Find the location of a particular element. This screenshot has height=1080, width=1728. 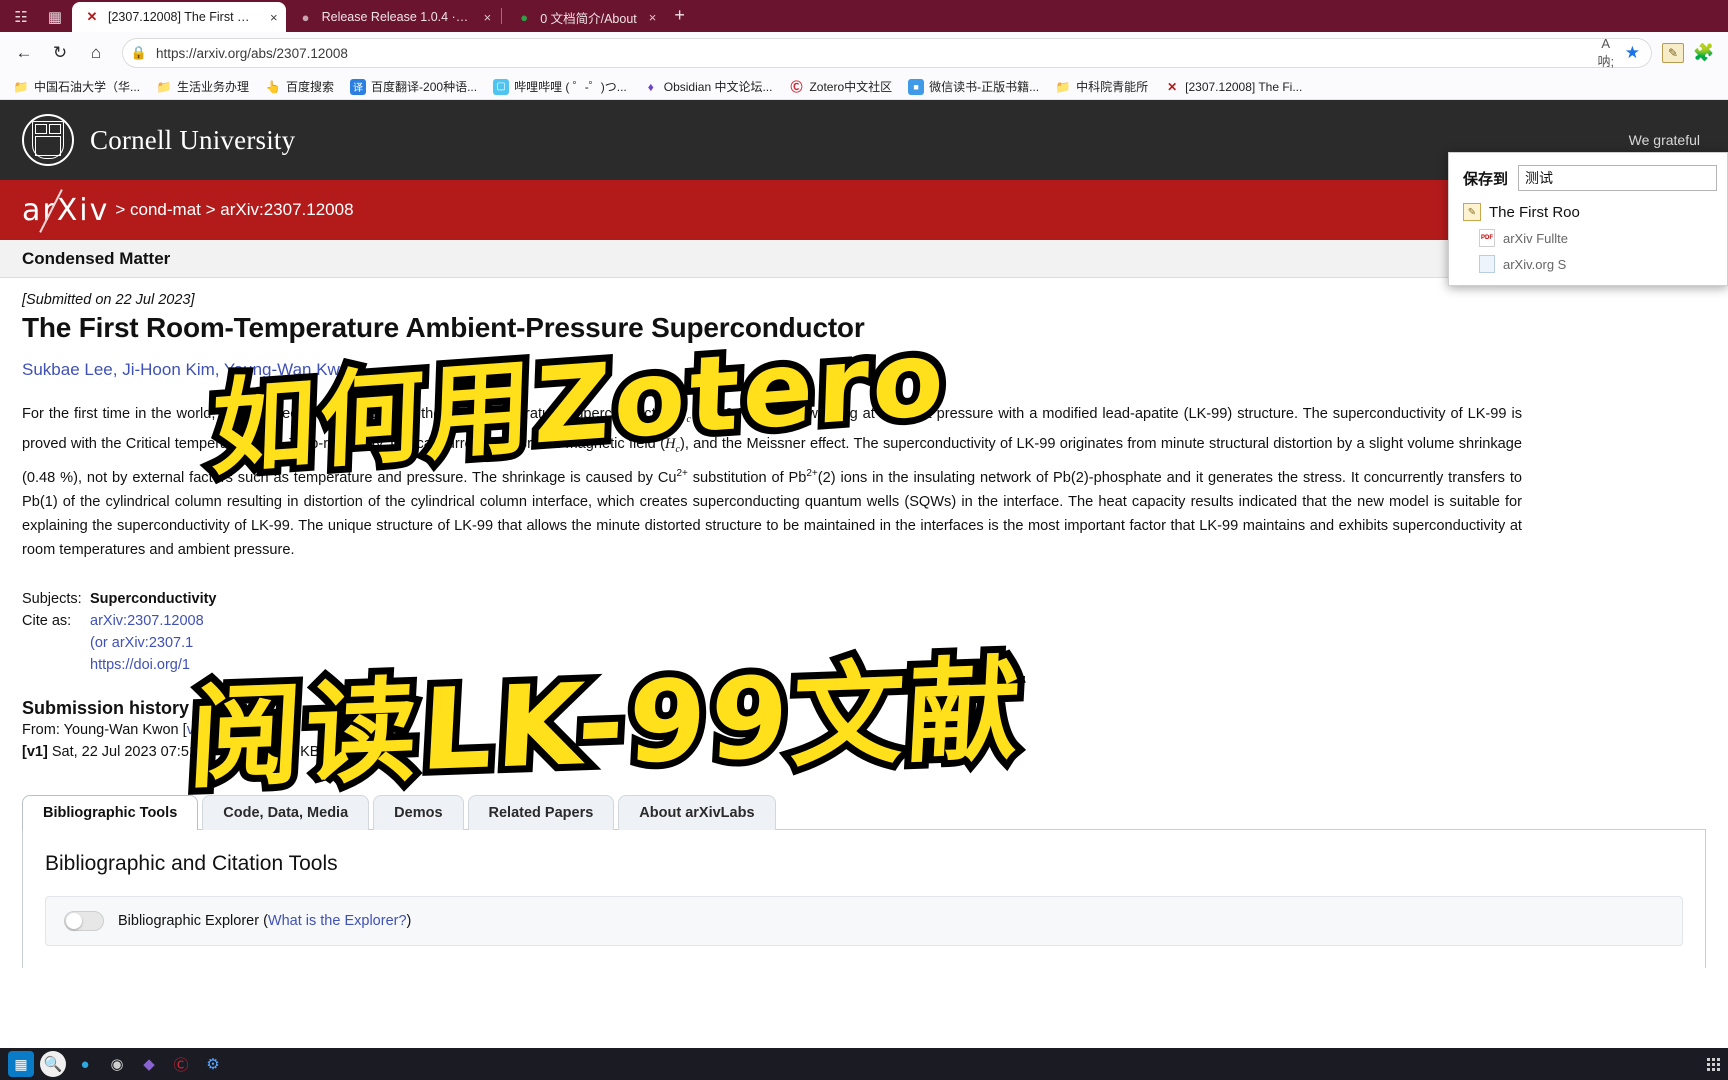

bibliographic-explorer-toggle is located at coordinates (84, 920).